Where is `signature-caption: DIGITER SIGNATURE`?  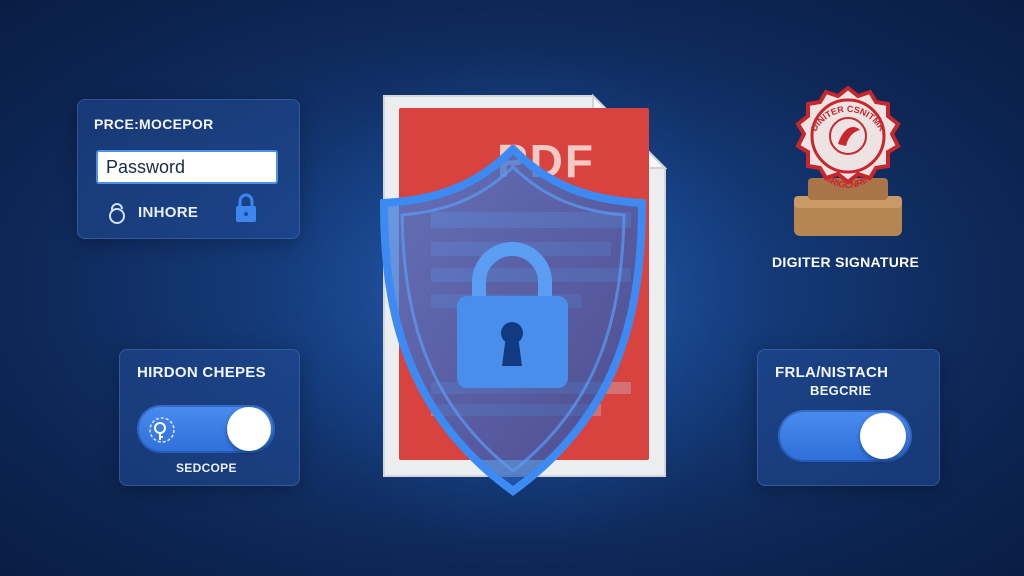
signature-caption: DIGITER SIGNATURE is located at coordinates (846, 262).